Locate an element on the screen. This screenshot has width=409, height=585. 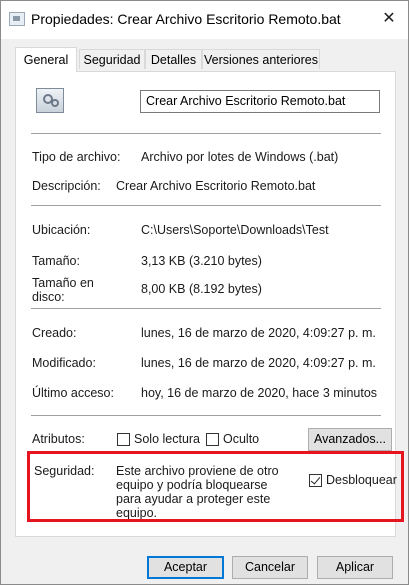
description-label: Descripción: is located at coordinates (66, 186).